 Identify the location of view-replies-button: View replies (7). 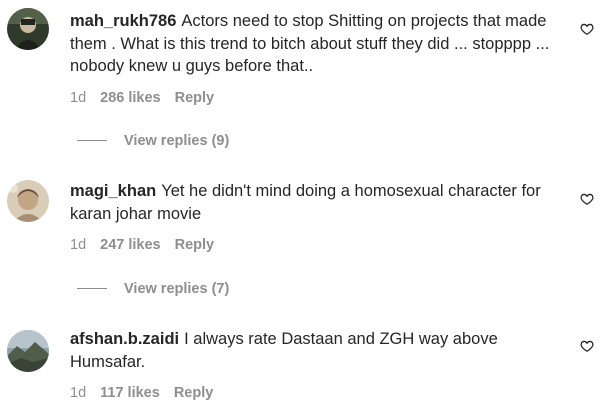
(153, 289).